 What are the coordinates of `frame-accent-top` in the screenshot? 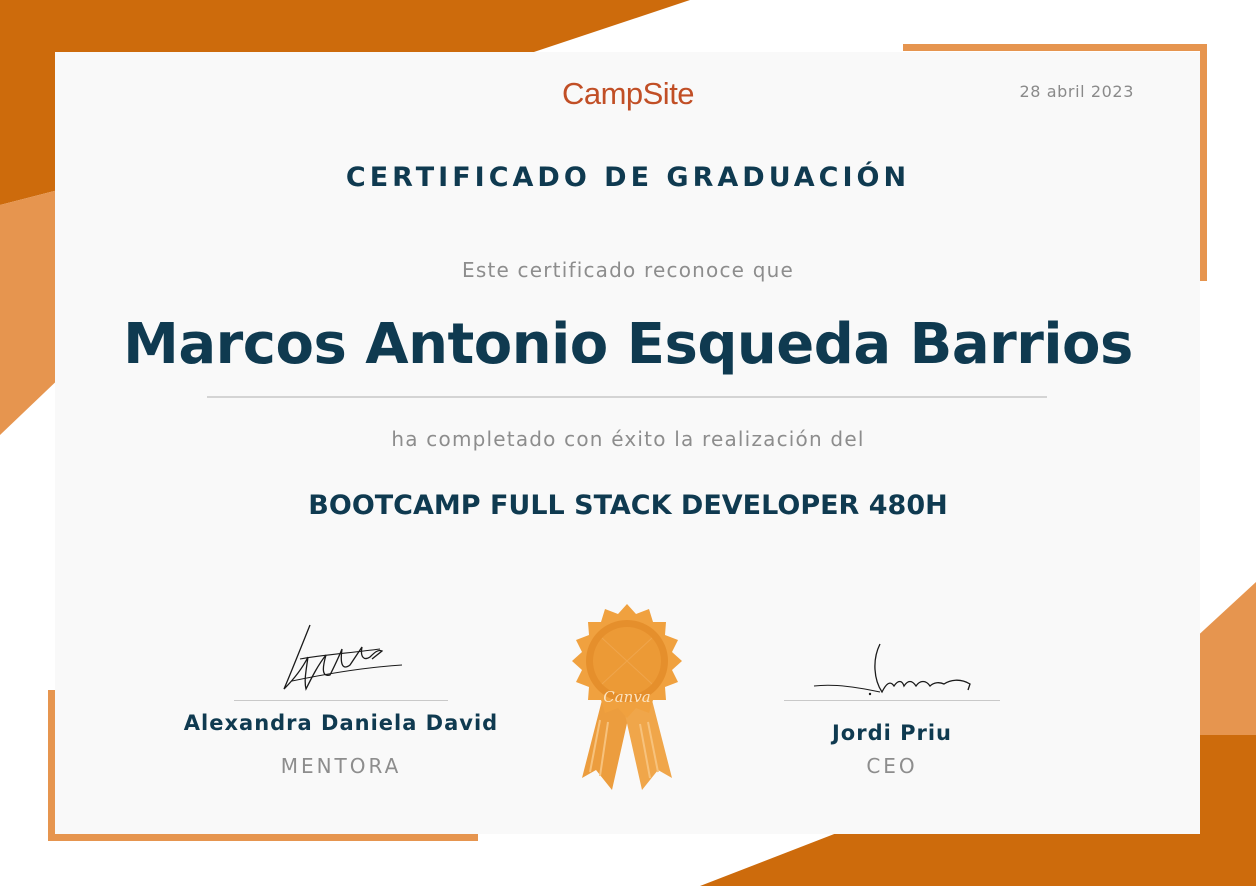 It's located at (1055, 47).